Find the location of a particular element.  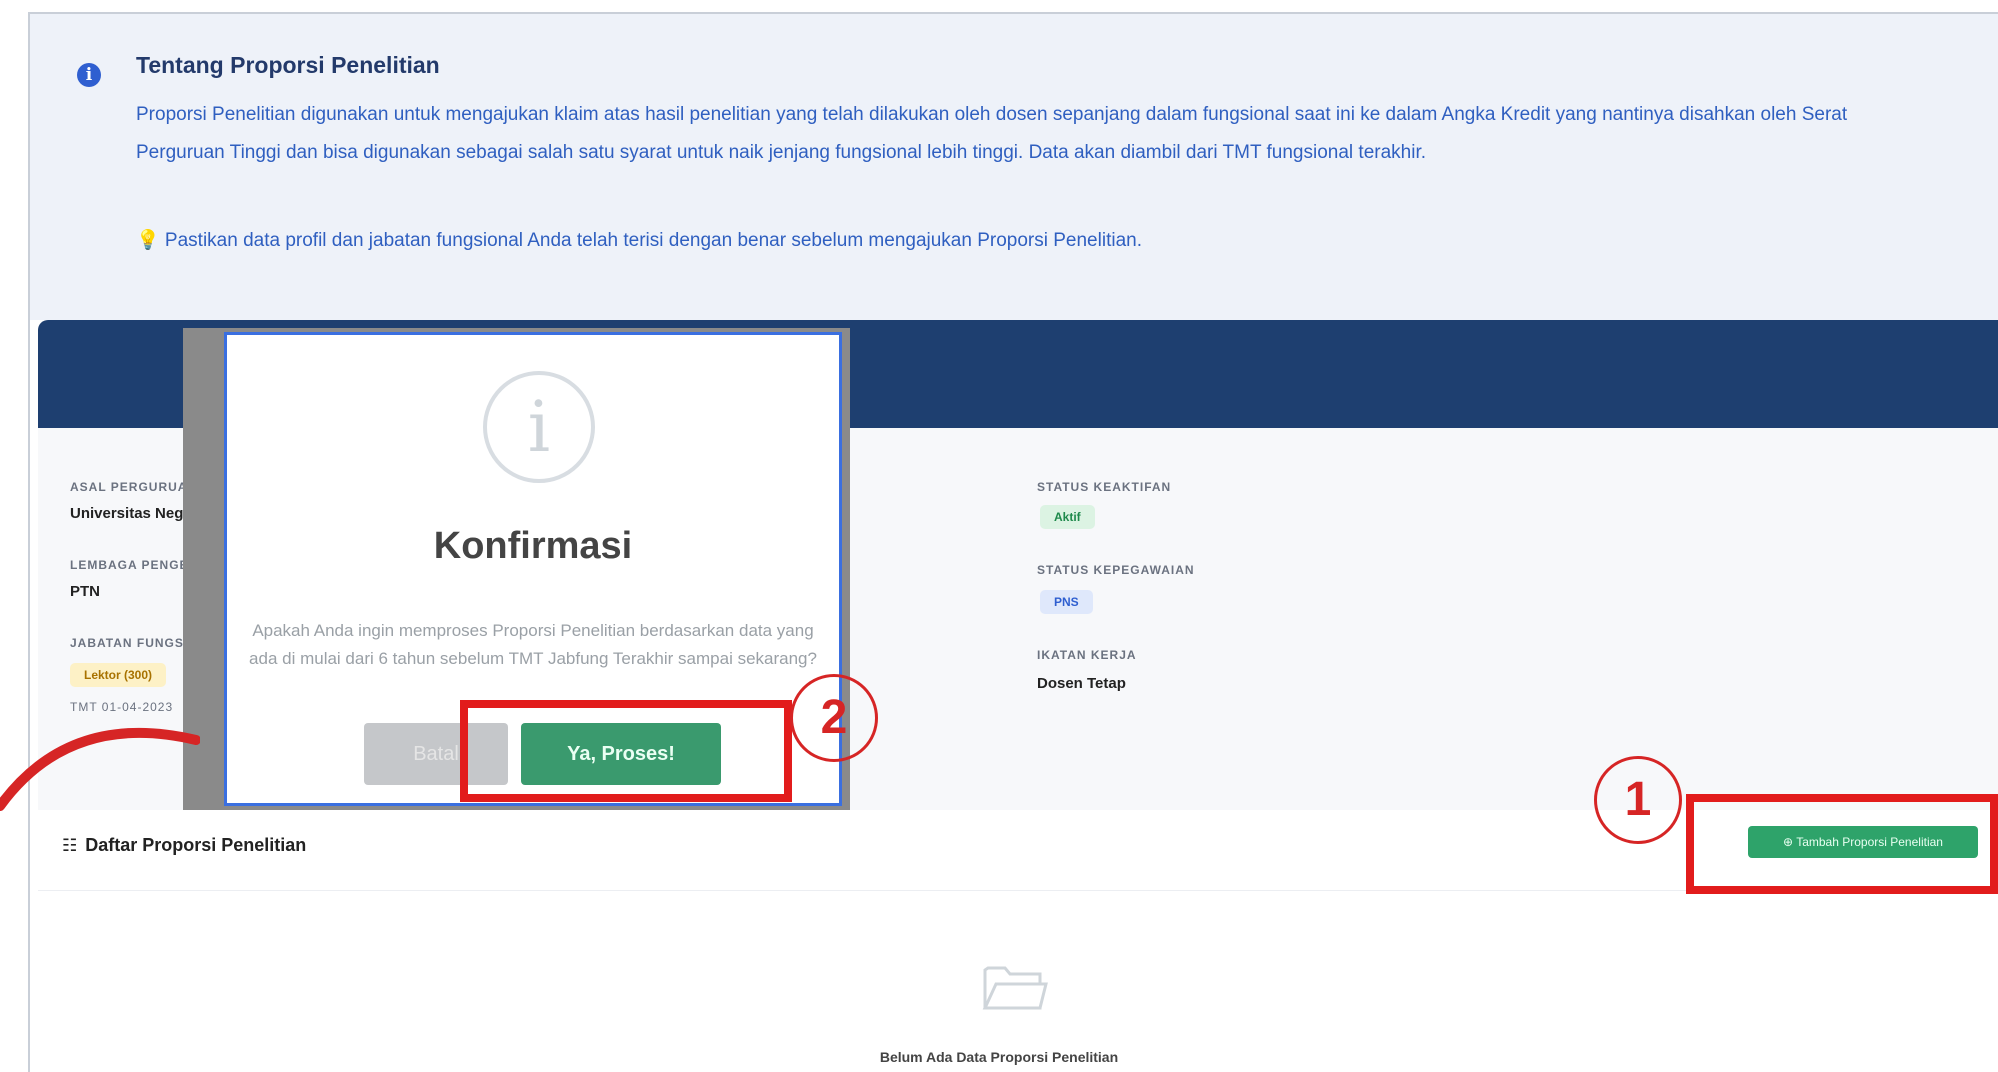

jabatan-badge: Lektor (300) is located at coordinates (118, 675).